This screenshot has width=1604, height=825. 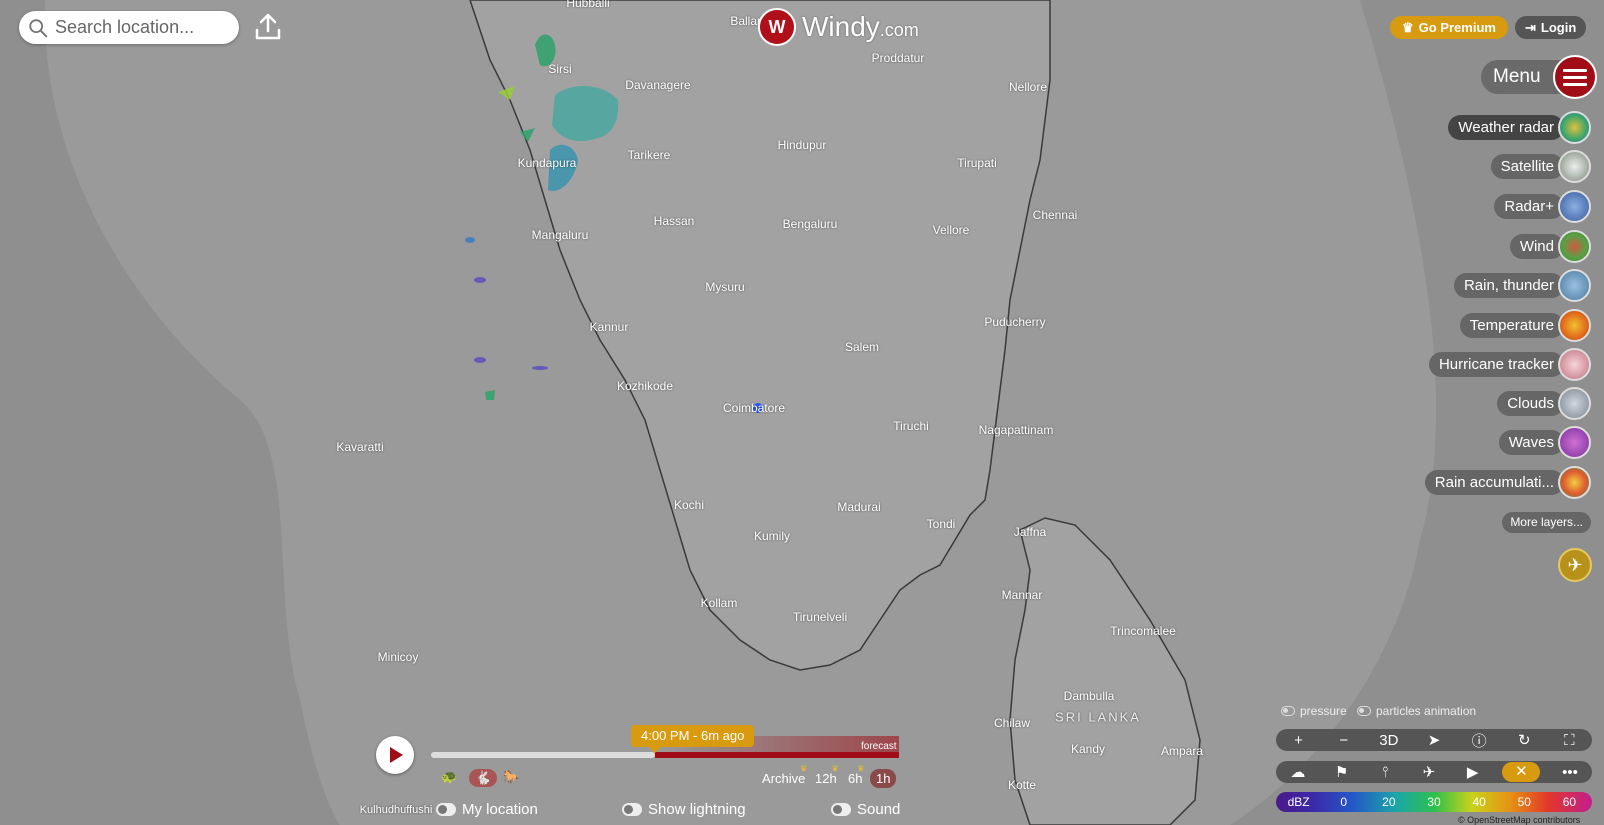 I want to click on weather-icon: ☁, so click(x=1298, y=772).